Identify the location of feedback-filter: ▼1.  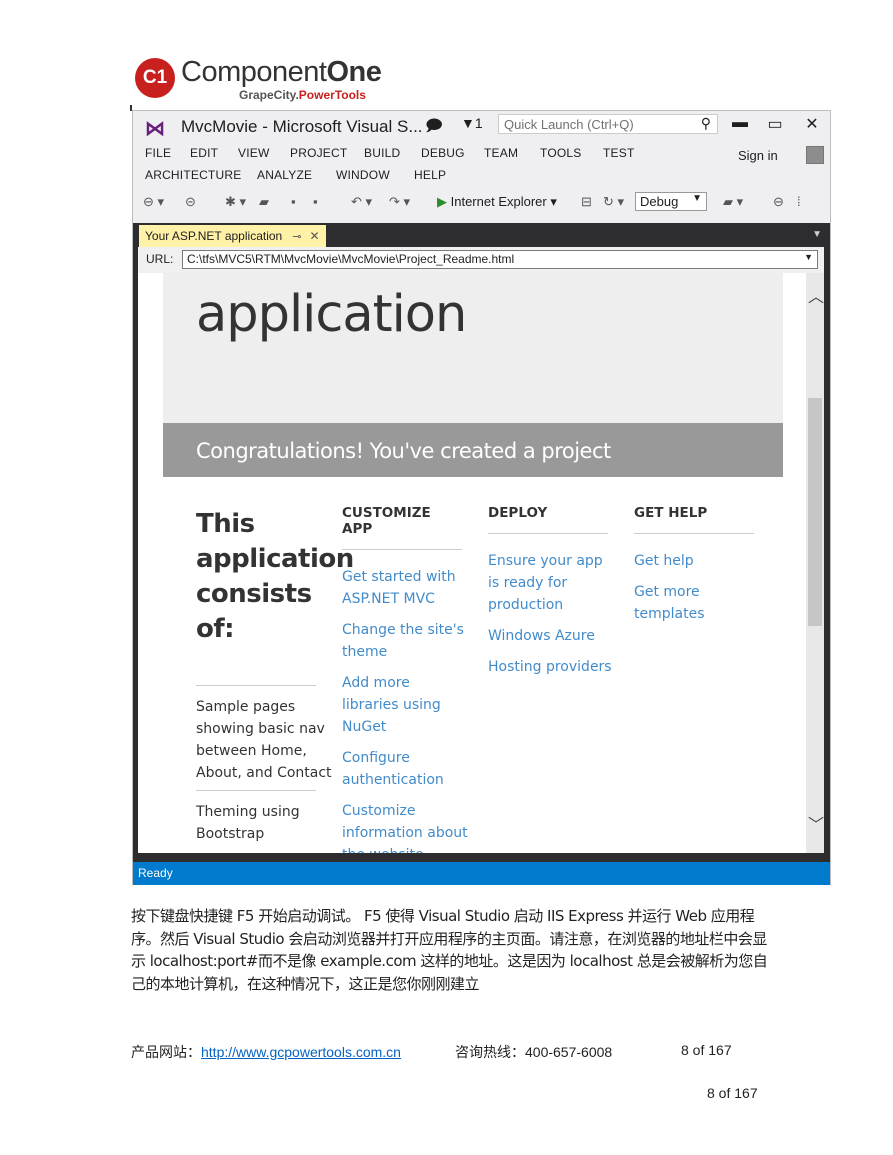
(472, 123).